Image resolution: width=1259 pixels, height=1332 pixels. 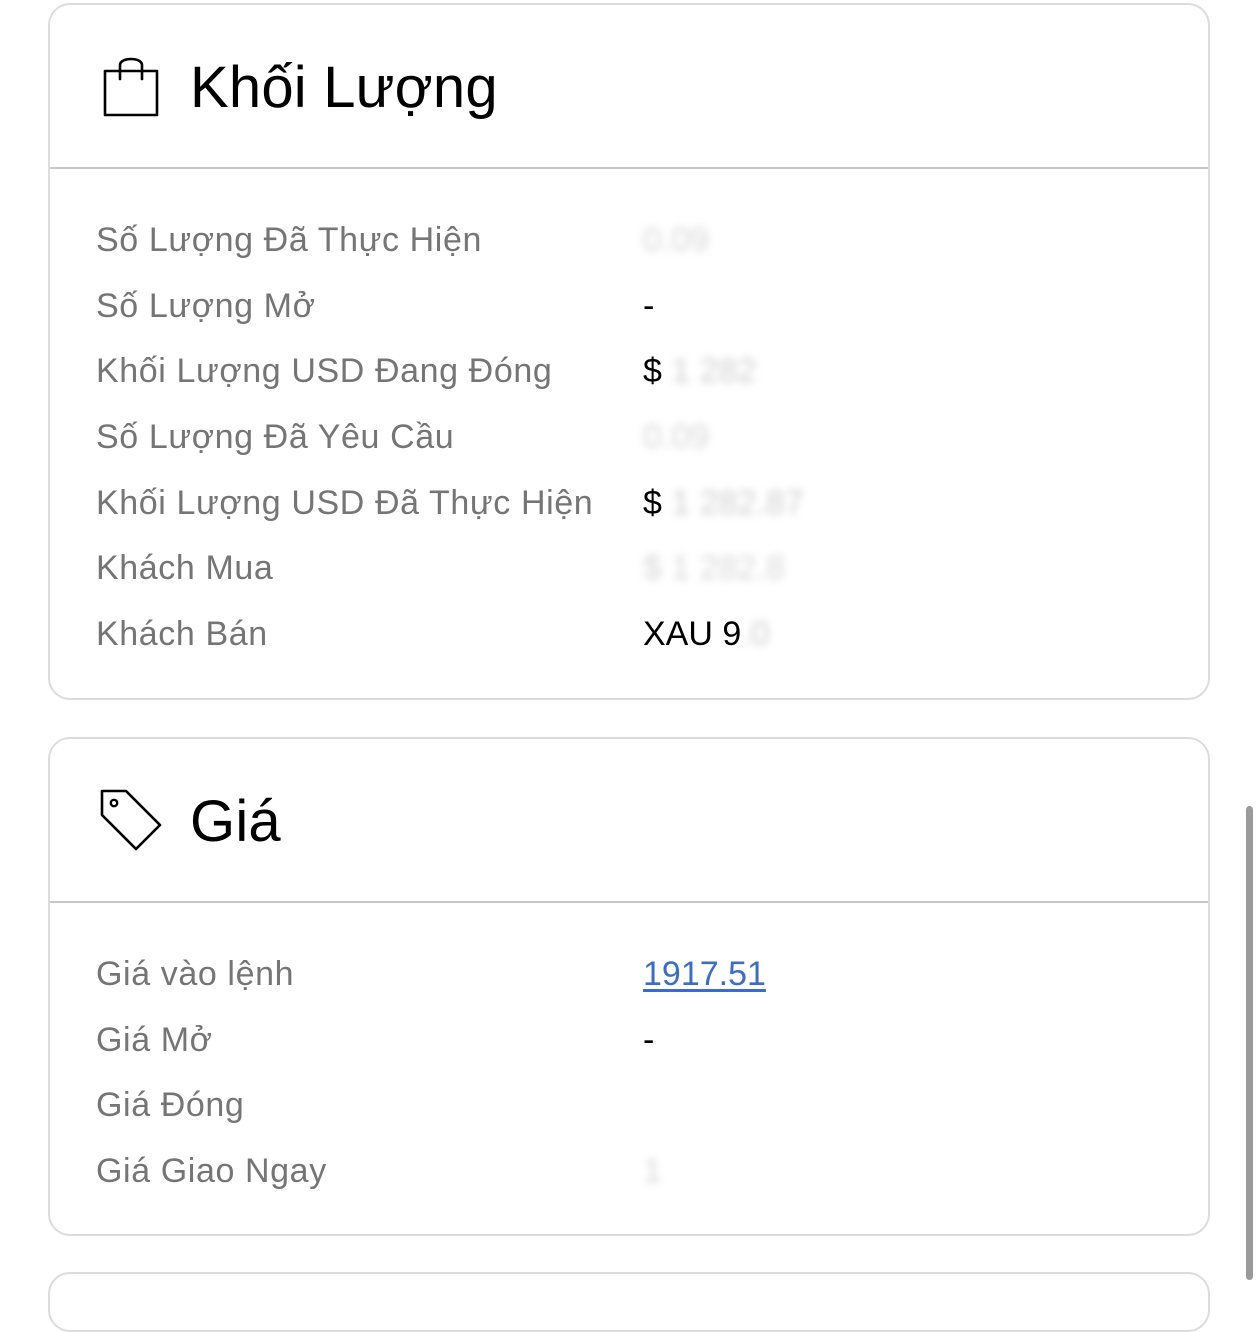 I want to click on closing-usd-volume-label: Khối Lượng USD Đang Đóng, so click(x=324, y=371).